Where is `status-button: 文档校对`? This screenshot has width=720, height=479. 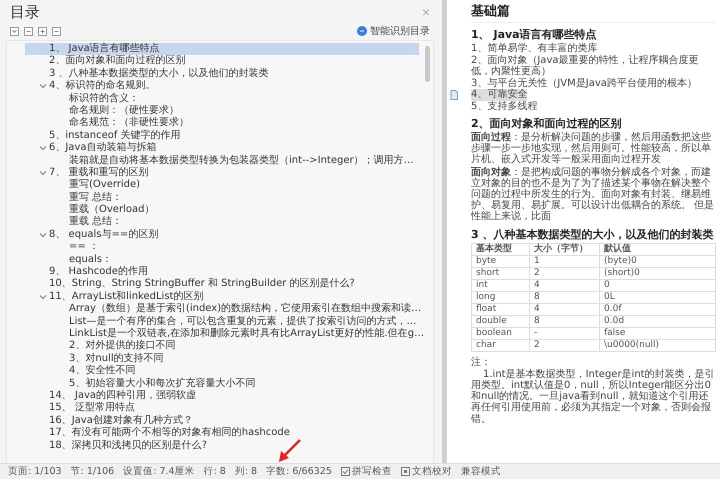 status-button: 文档校对 is located at coordinates (426, 471).